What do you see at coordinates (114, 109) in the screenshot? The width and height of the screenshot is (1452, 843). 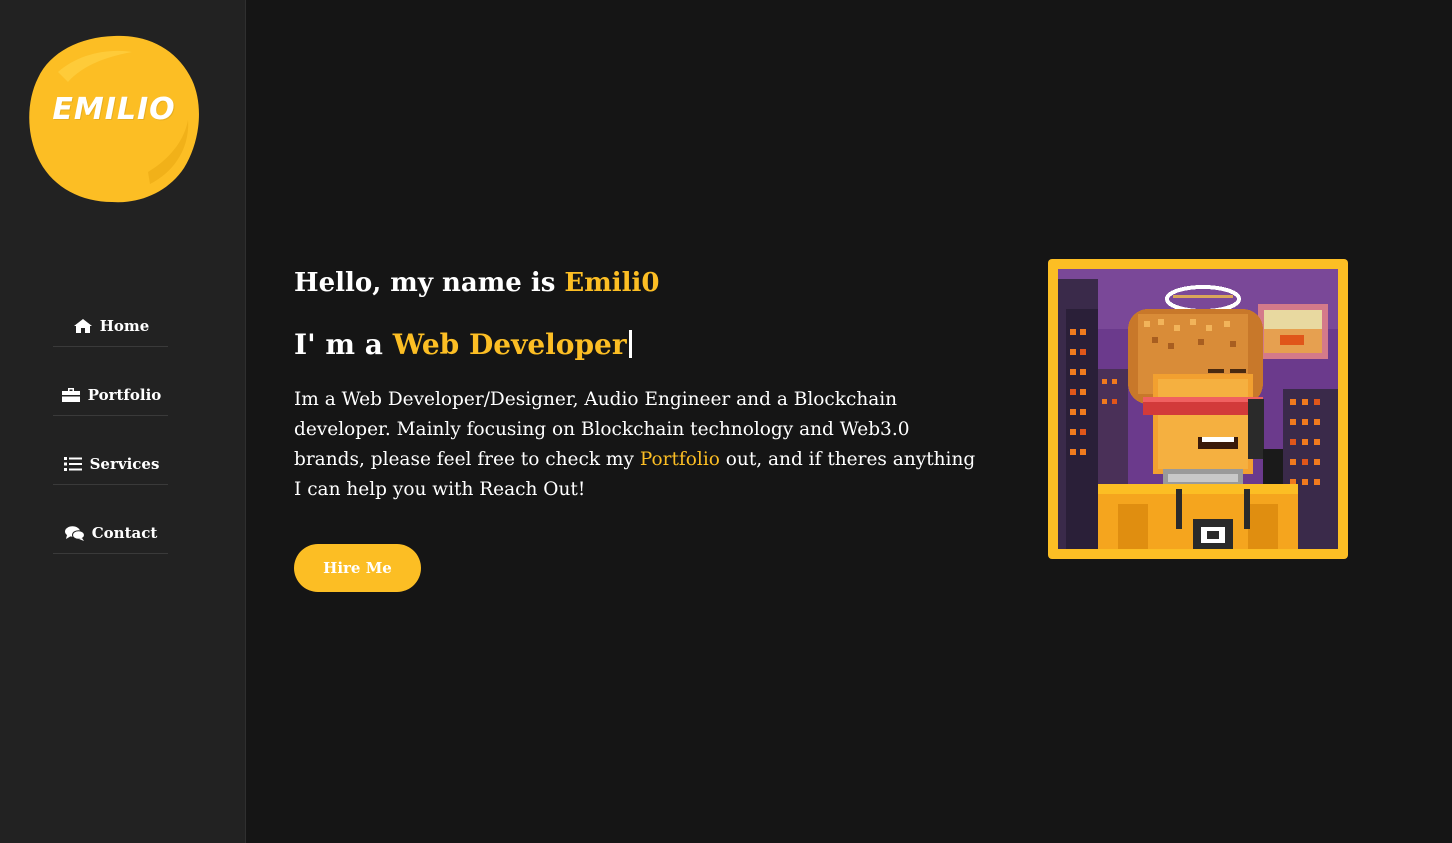 I see `logo-text: EMILIO` at bounding box center [114, 109].